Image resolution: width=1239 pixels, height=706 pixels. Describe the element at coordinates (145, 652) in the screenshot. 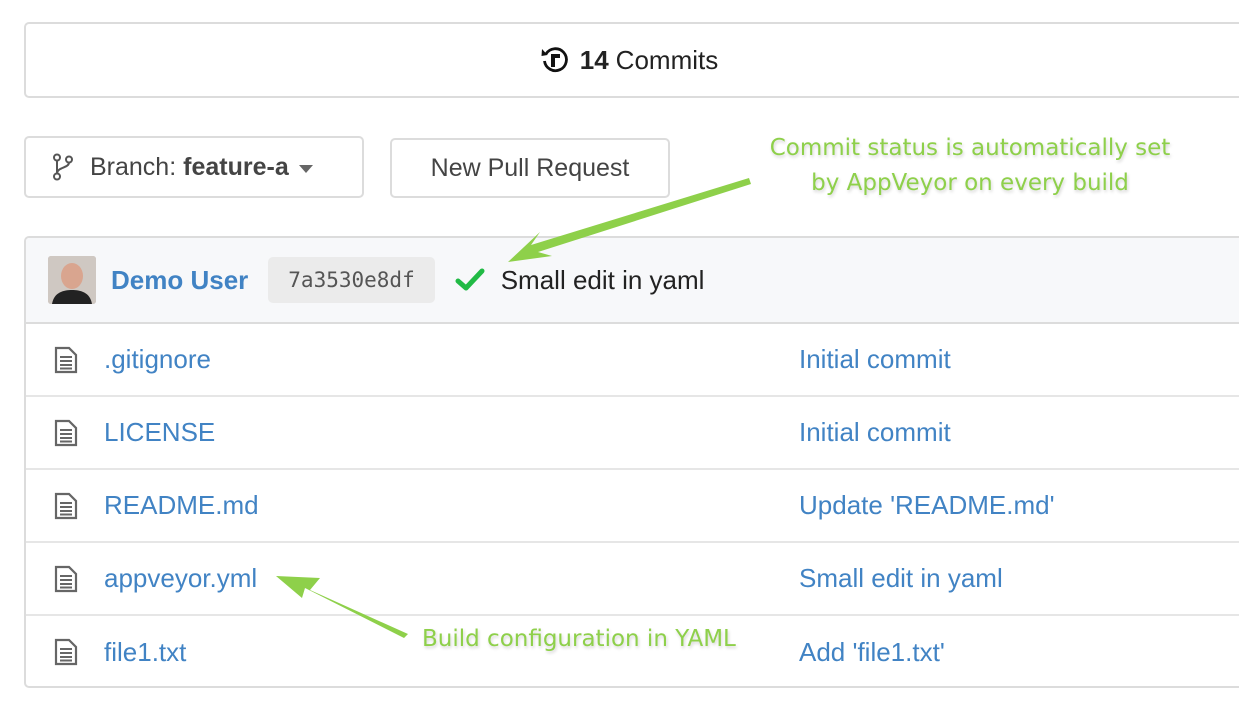

I see `file-name-link: file1.txt` at that location.